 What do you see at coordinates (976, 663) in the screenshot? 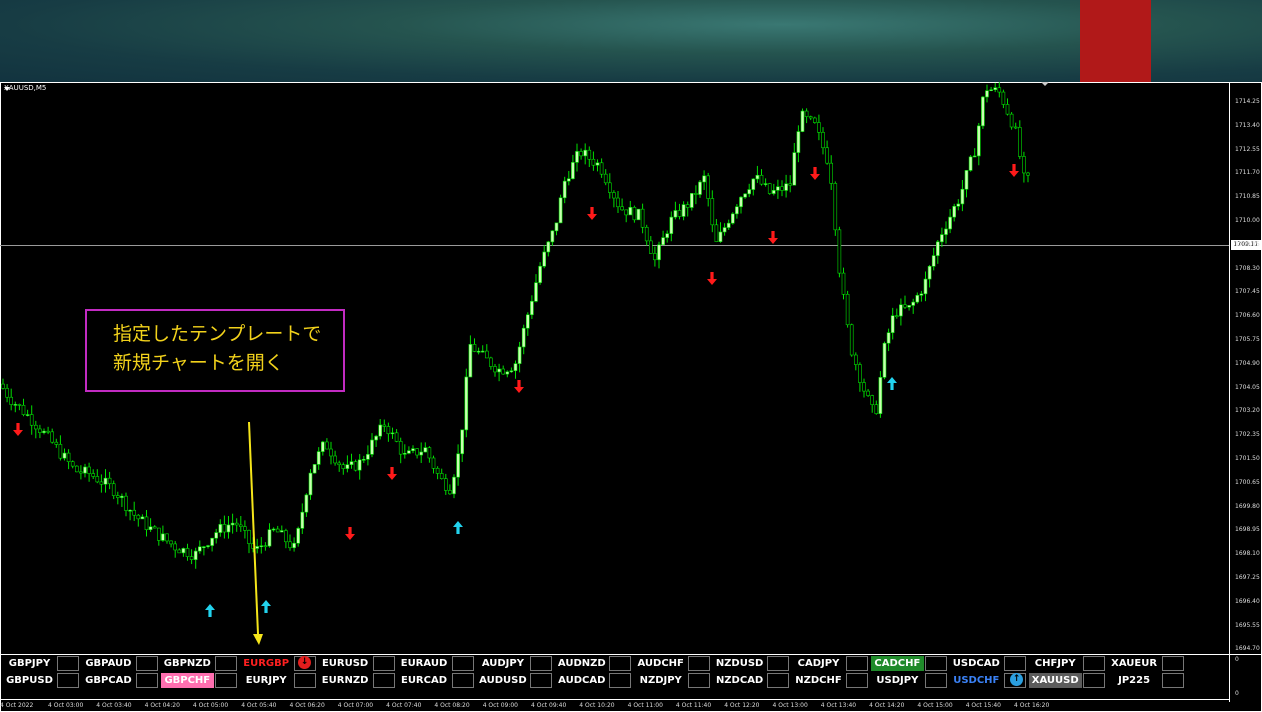
I see `symbol-button-usdcad: USDCAD` at bounding box center [976, 663].